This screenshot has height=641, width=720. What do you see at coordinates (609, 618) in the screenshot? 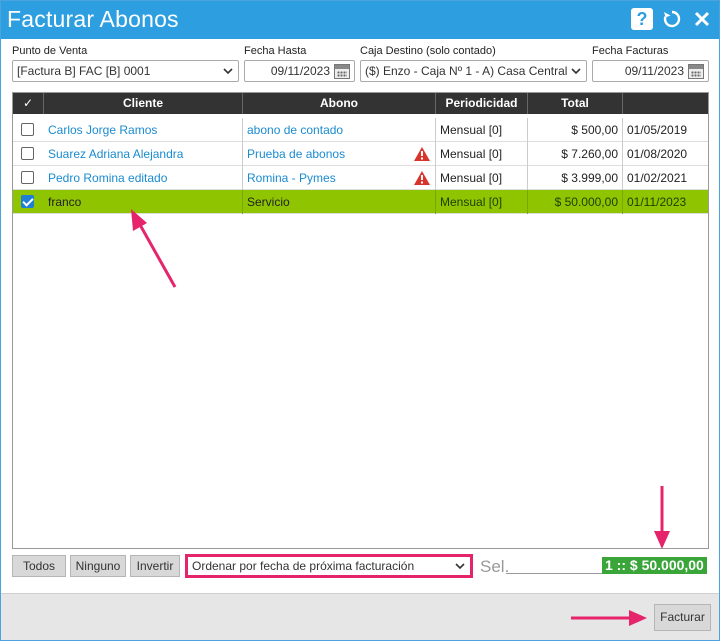
I see `arrow-to-facturar-button` at bounding box center [609, 618].